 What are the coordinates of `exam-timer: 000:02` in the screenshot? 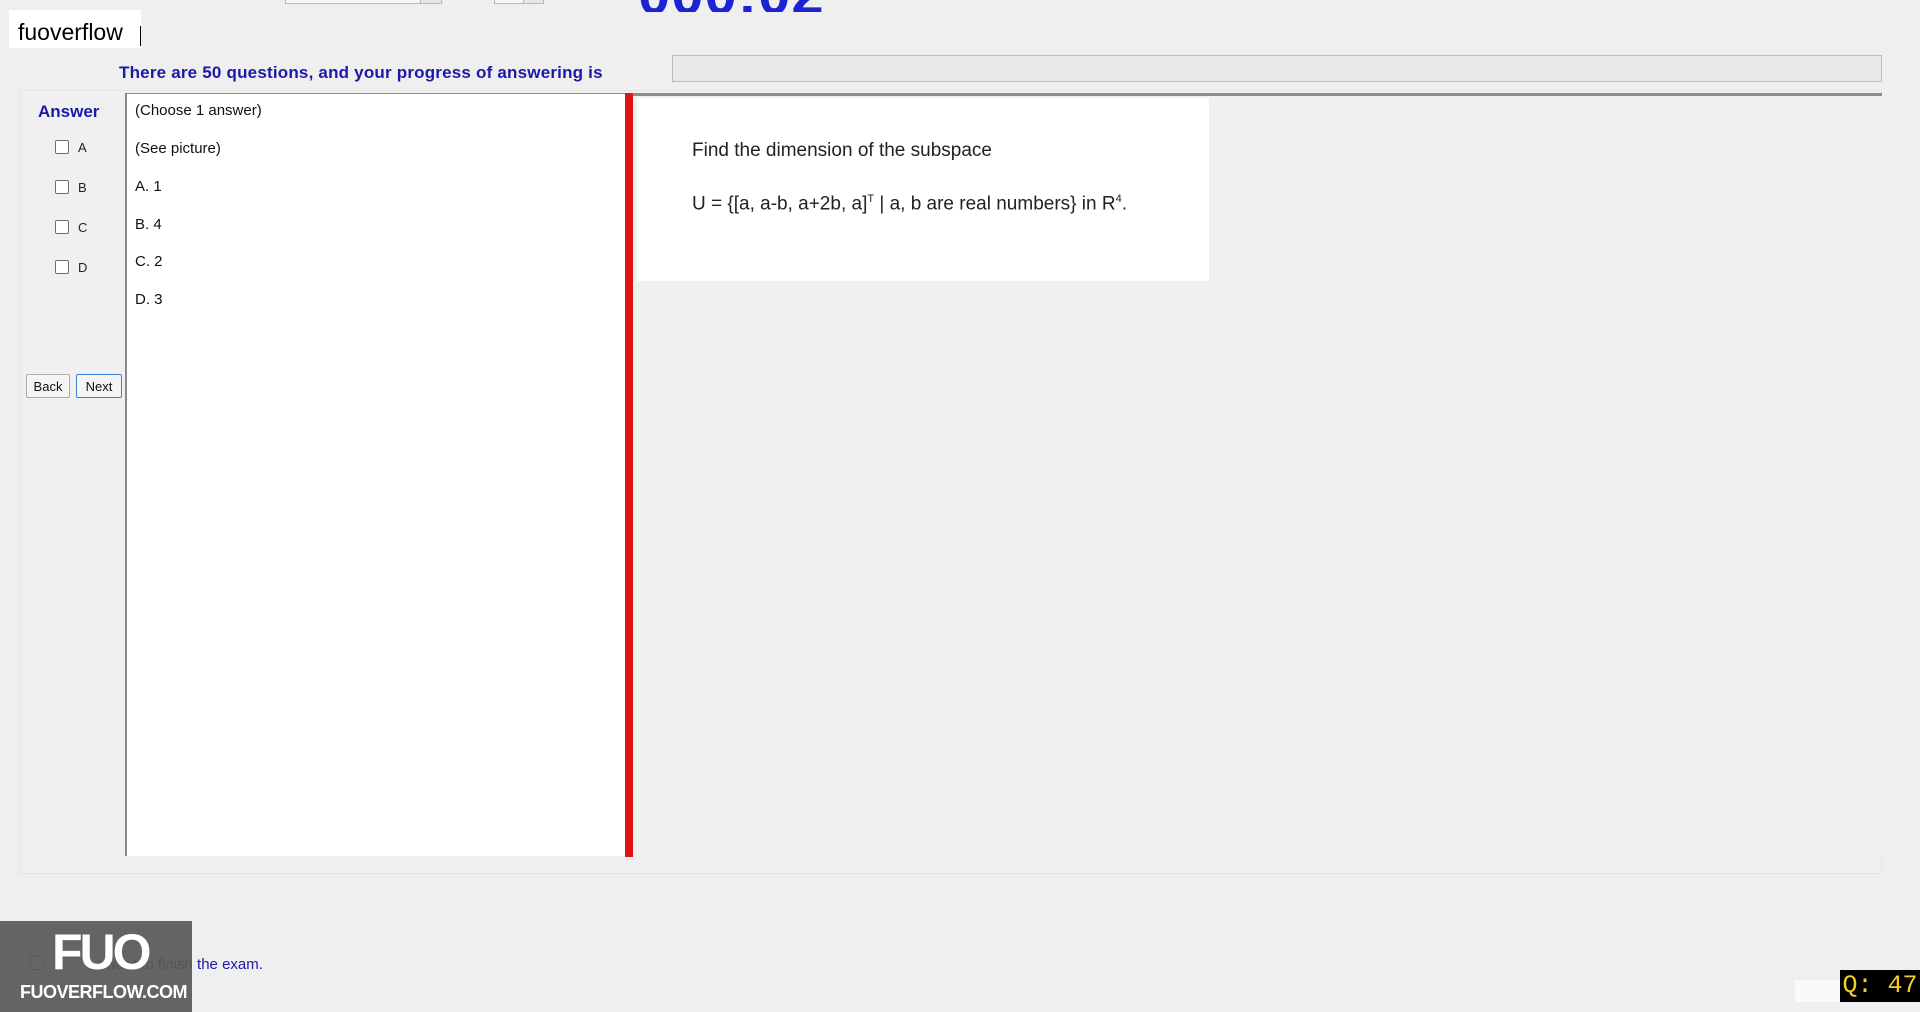 It's located at (753, 6).